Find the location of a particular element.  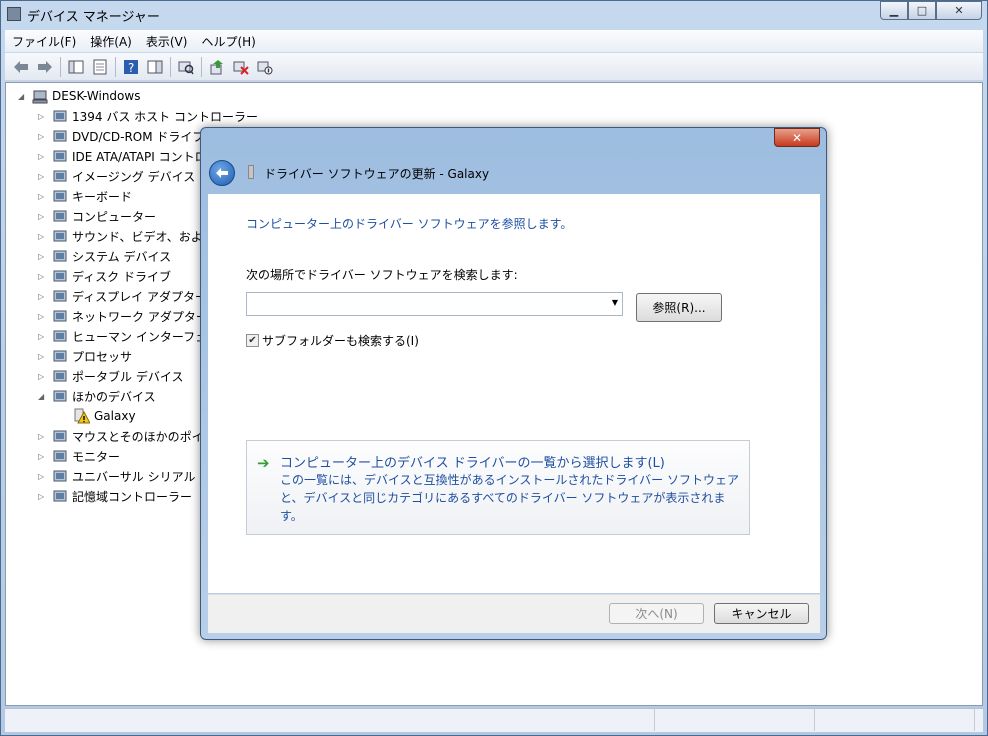

tree-category-item: ▷ システム デバイス is located at coordinates (104, 256).